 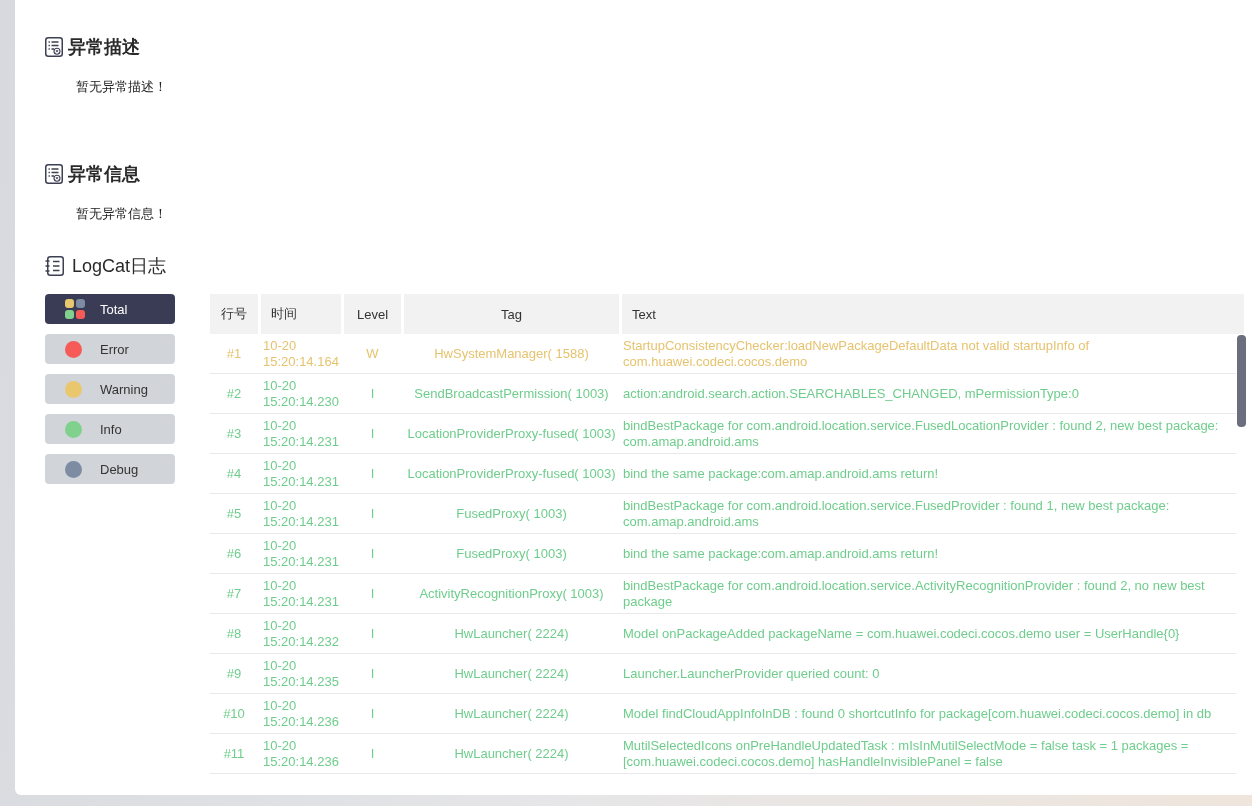 I want to click on filter-button: Total, so click(x=110, y=309).